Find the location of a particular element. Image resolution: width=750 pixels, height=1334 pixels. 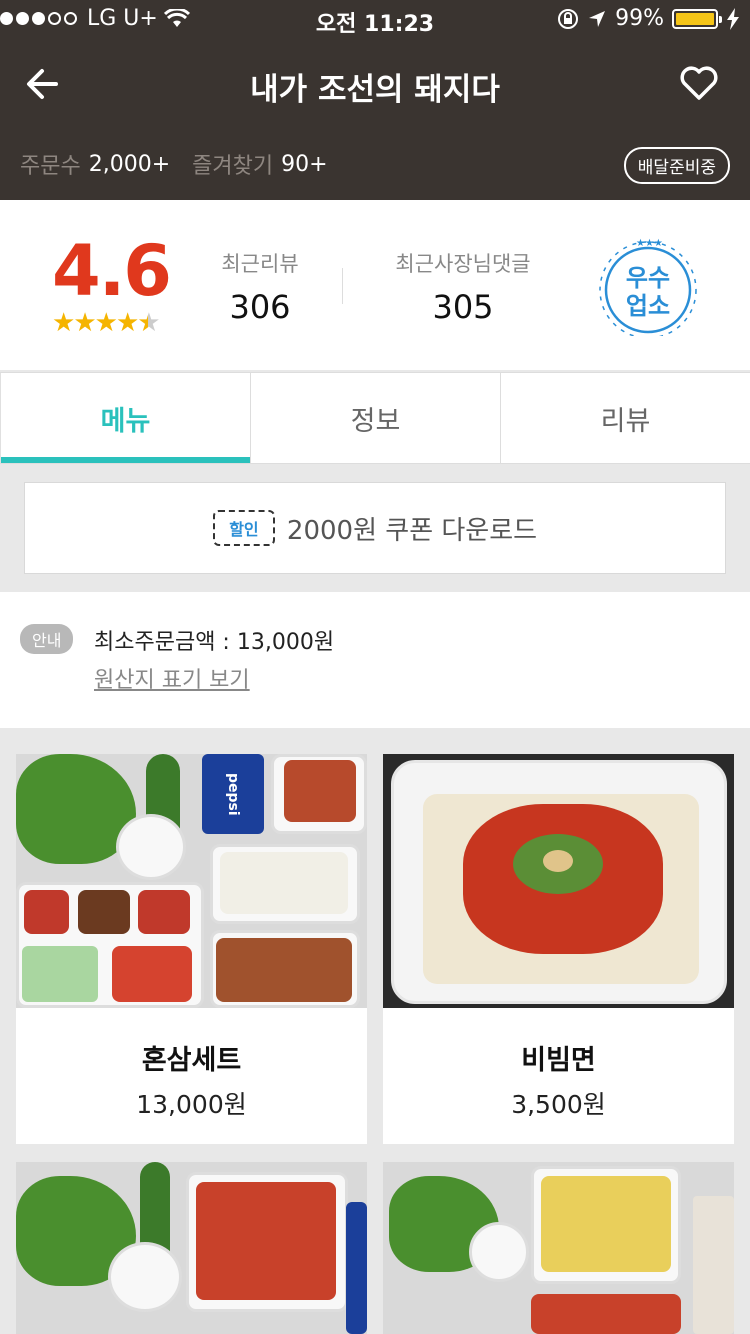

battery-percent: 99% is located at coordinates (639, 18).